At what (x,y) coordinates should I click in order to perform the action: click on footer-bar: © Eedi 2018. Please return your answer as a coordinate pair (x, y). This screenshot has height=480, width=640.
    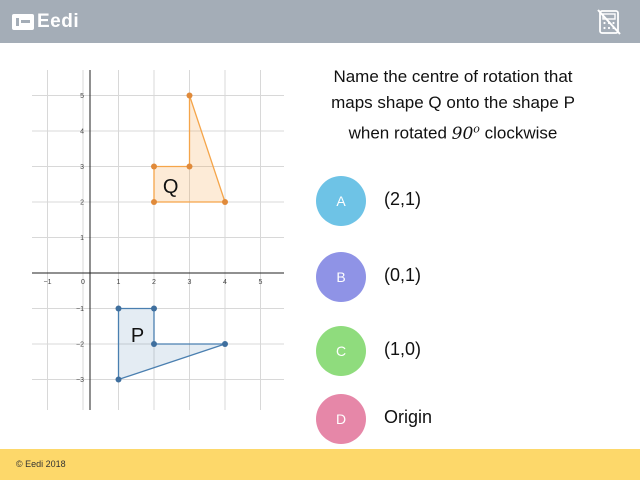
    Looking at the image, I should click on (320, 464).